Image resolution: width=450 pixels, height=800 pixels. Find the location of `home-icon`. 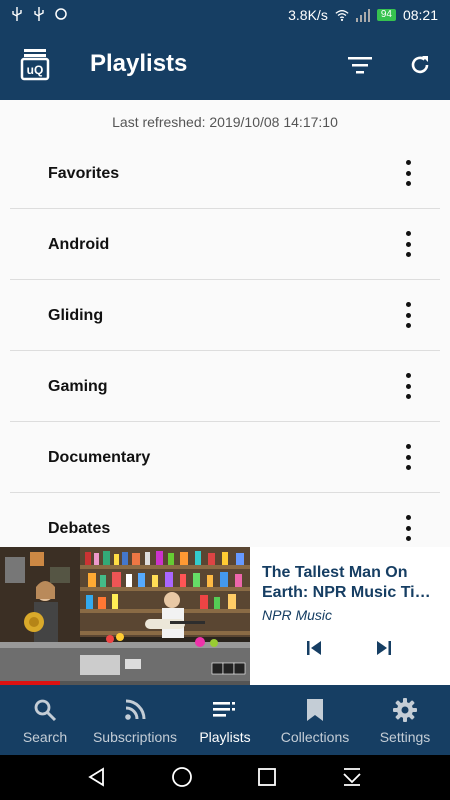

home-icon is located at coordinates (182, 777).